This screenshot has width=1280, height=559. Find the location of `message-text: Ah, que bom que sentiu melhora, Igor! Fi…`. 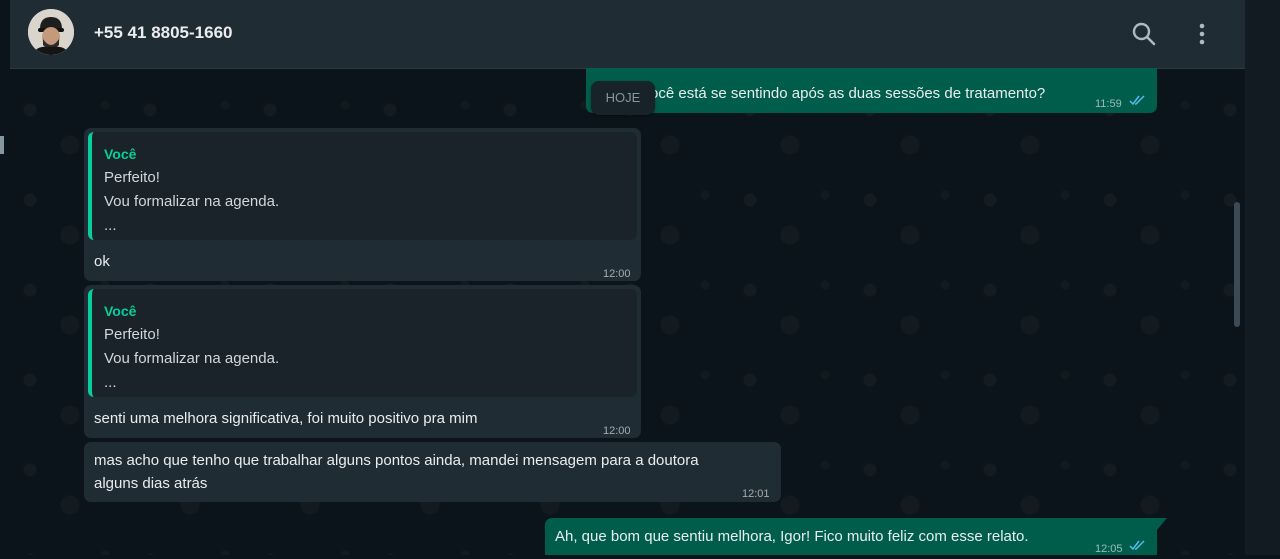

message-text: Ah, que bom que sentiu melhora, Igor! Fi… is located at coordinates (792, 536).